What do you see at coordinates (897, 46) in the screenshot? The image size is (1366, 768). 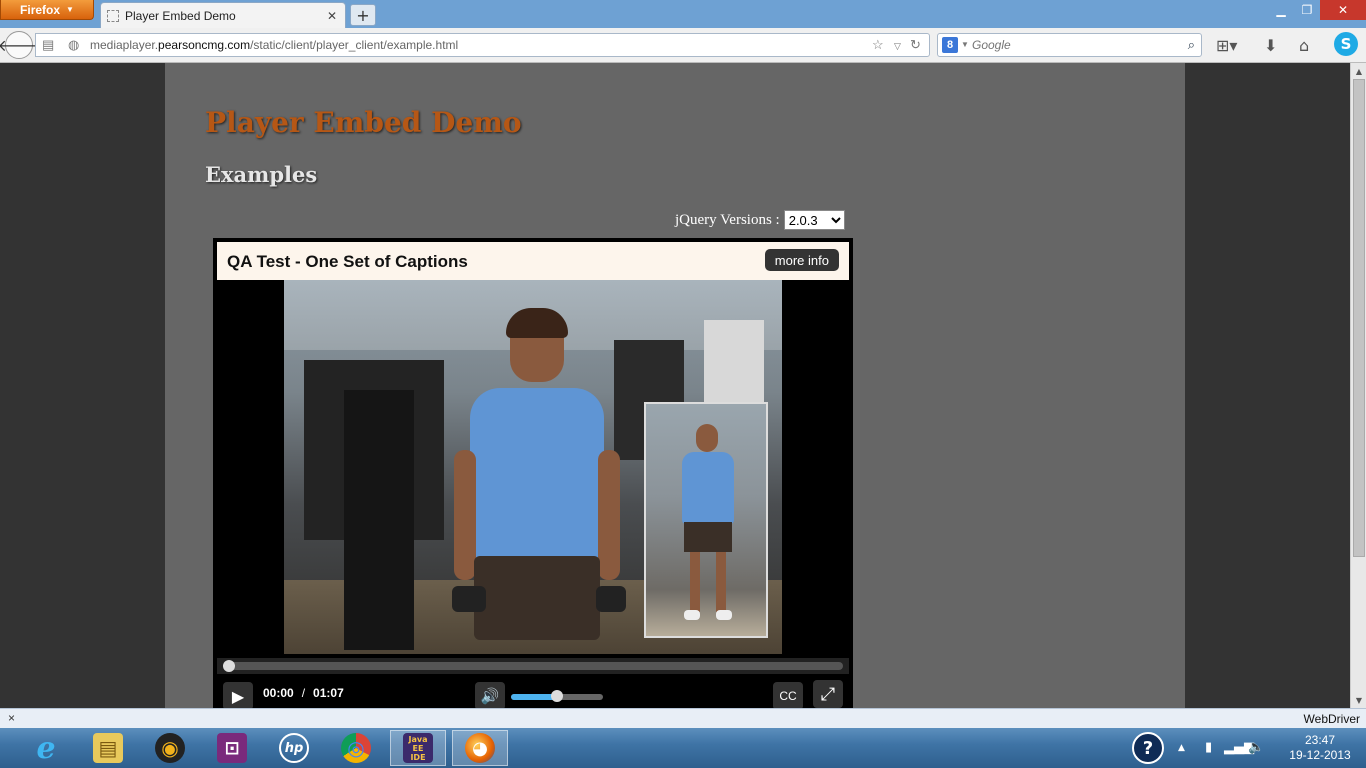 I see `dropdown-icon: ▽` at bounding box center [897, 46].